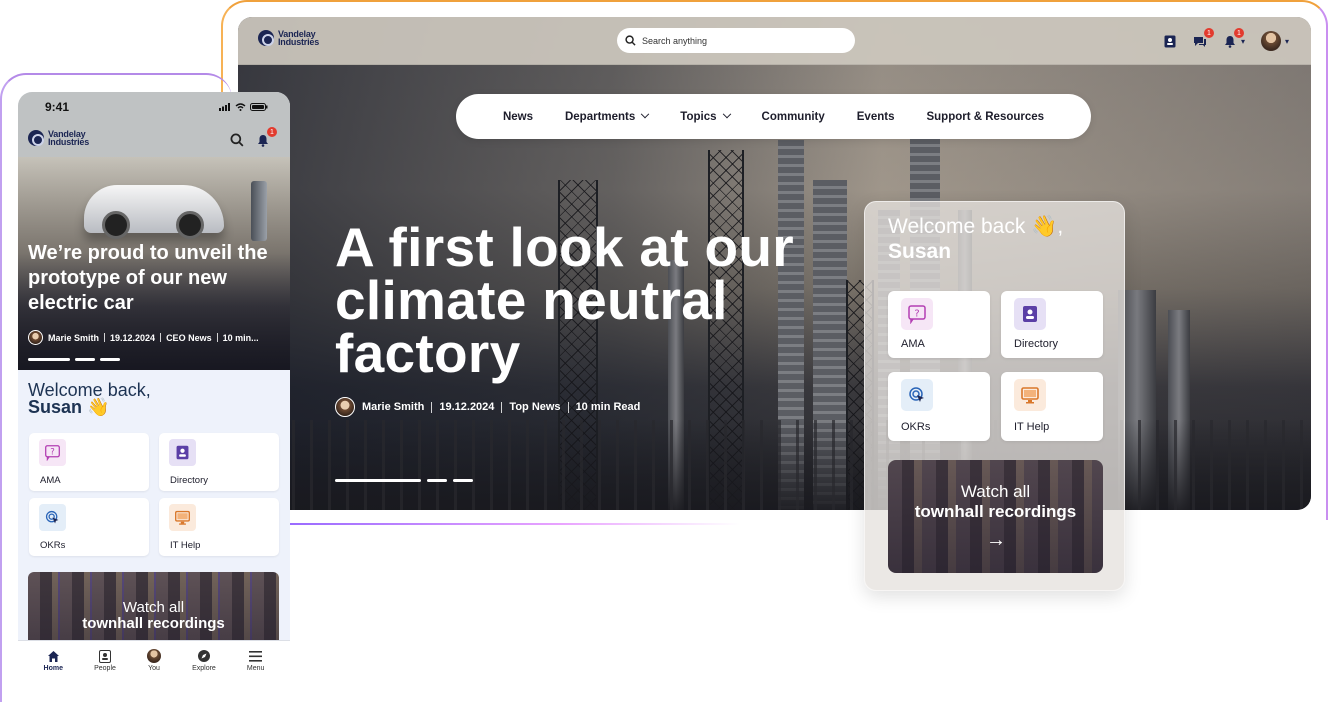 The width and height of the screenshot is (1328, 702). I want to click on arrow-right-icon: →, so click(996, 540).